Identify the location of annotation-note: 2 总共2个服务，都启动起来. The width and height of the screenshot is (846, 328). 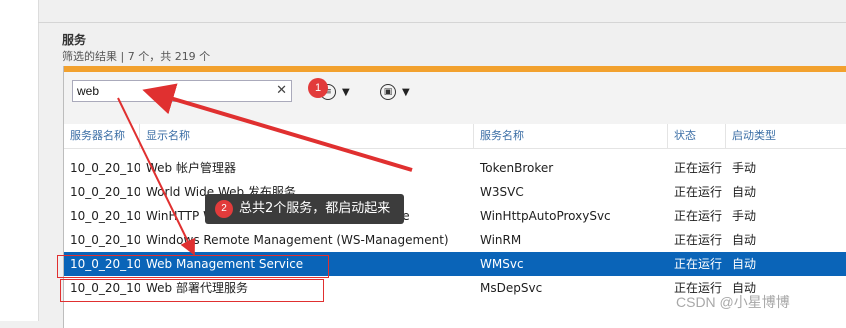
(305, 209).